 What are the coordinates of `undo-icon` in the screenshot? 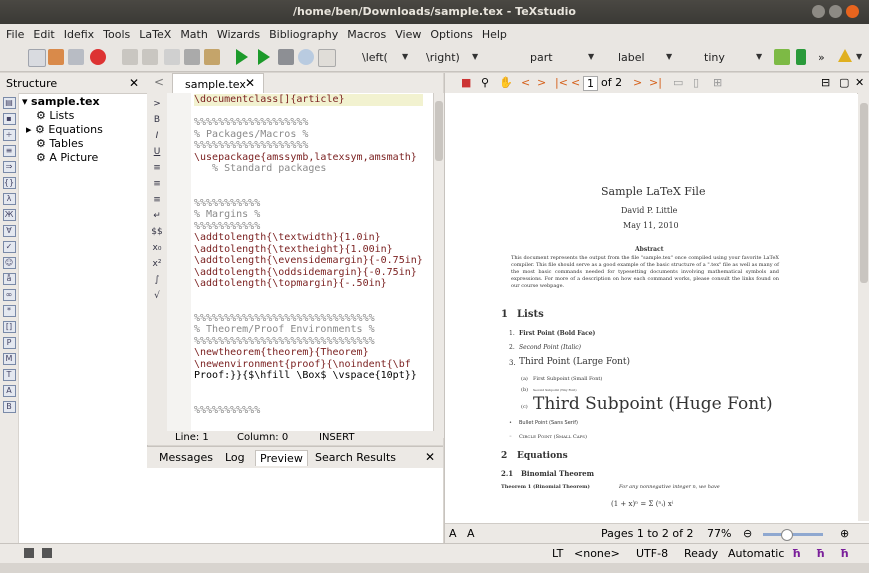 It's located at (130, 57).